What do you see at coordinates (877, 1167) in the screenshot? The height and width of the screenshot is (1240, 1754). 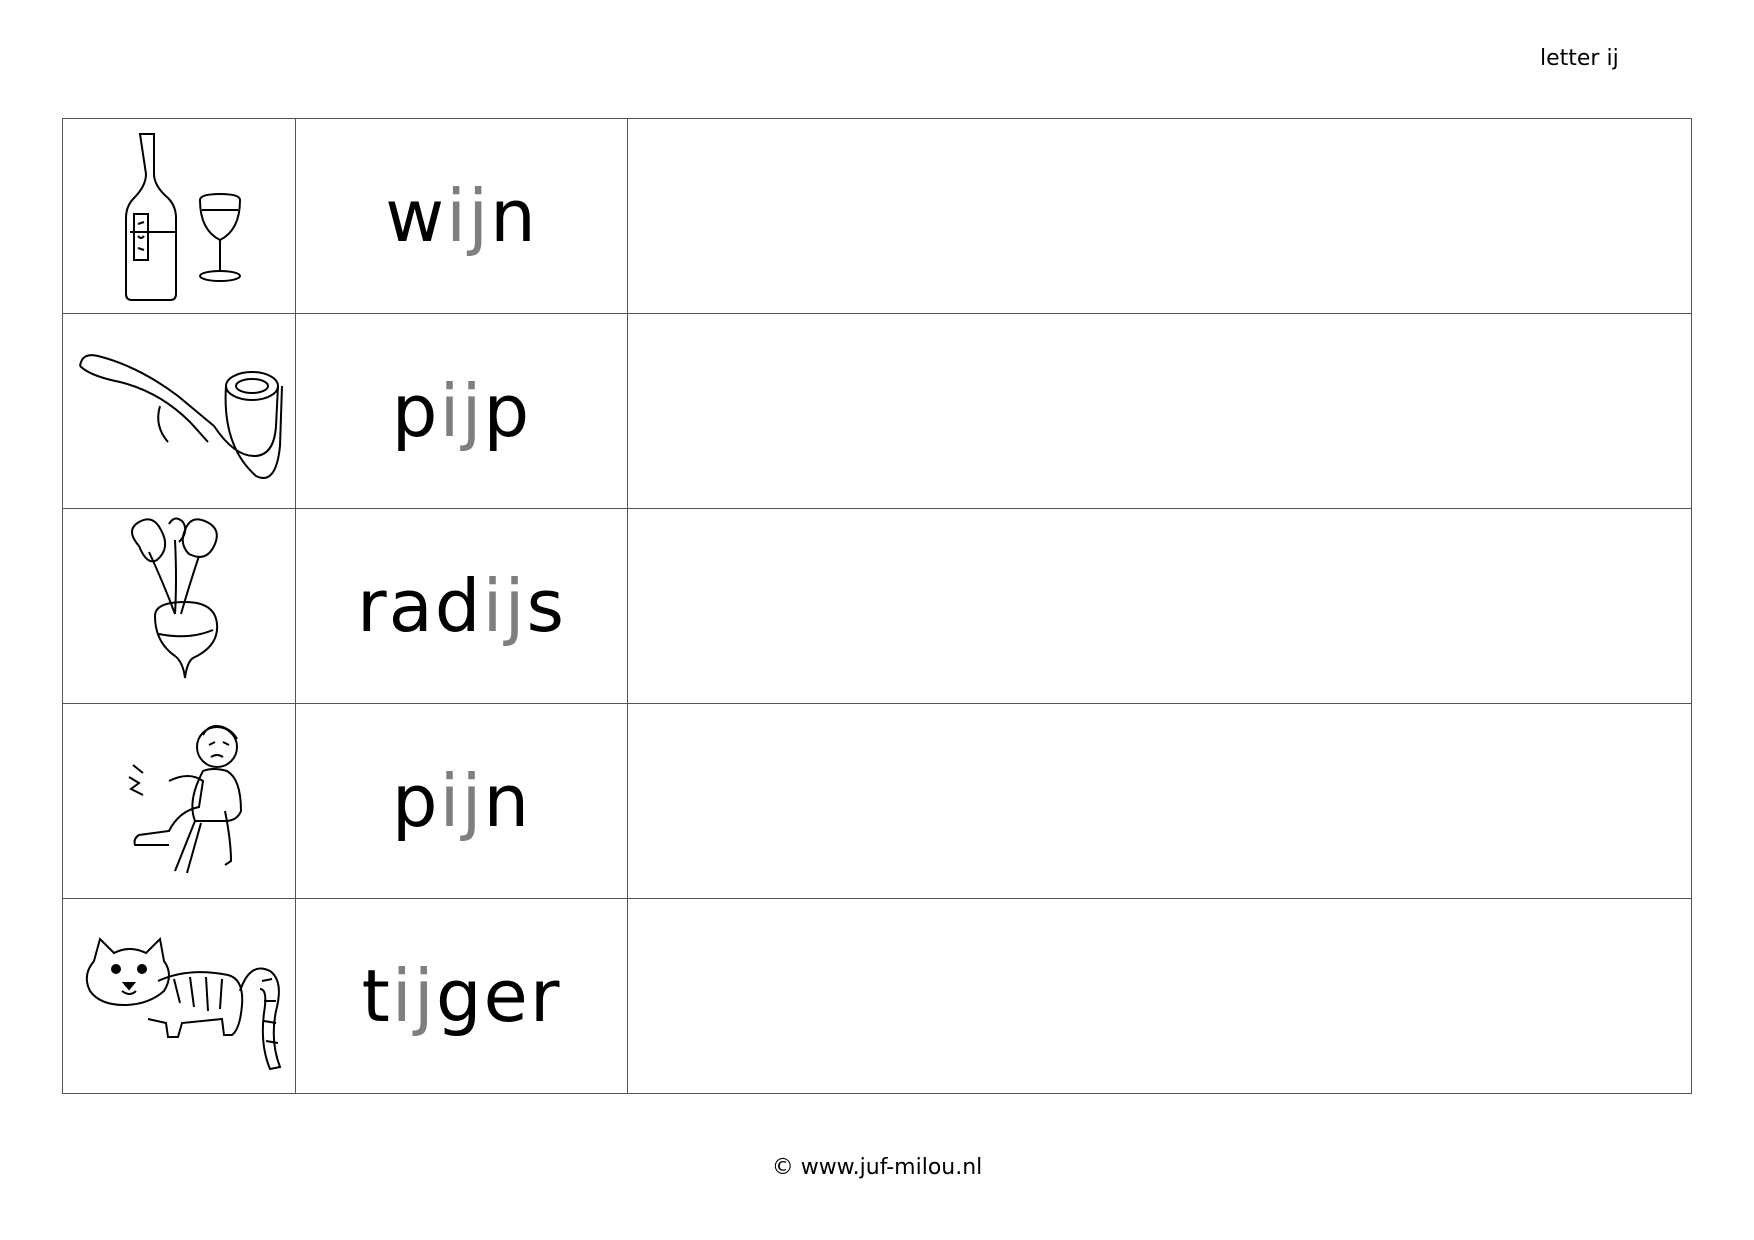 I see `copyright-footer: © www.juf-milou.nl` at bounding box center [877, 1167].